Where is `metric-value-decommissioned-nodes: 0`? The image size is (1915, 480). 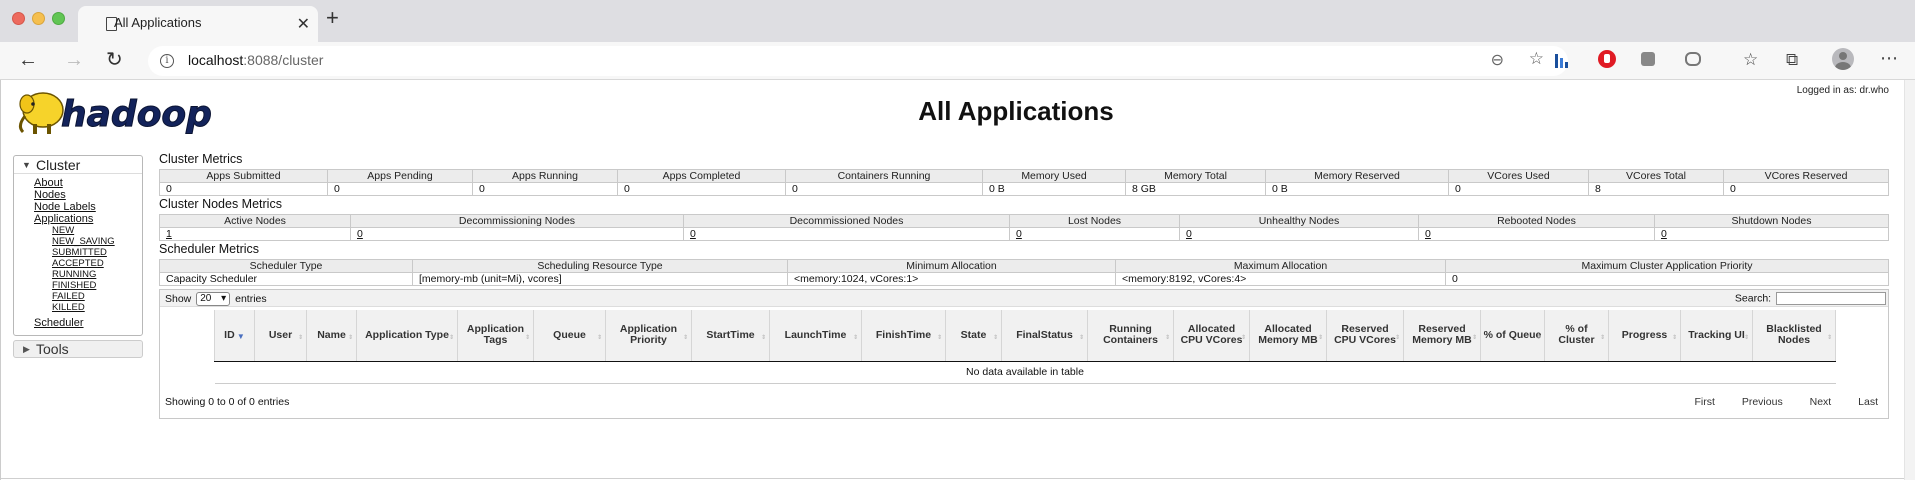
metric-value-decommissioned-nodes: 0 is located at coordinates (846, 234).